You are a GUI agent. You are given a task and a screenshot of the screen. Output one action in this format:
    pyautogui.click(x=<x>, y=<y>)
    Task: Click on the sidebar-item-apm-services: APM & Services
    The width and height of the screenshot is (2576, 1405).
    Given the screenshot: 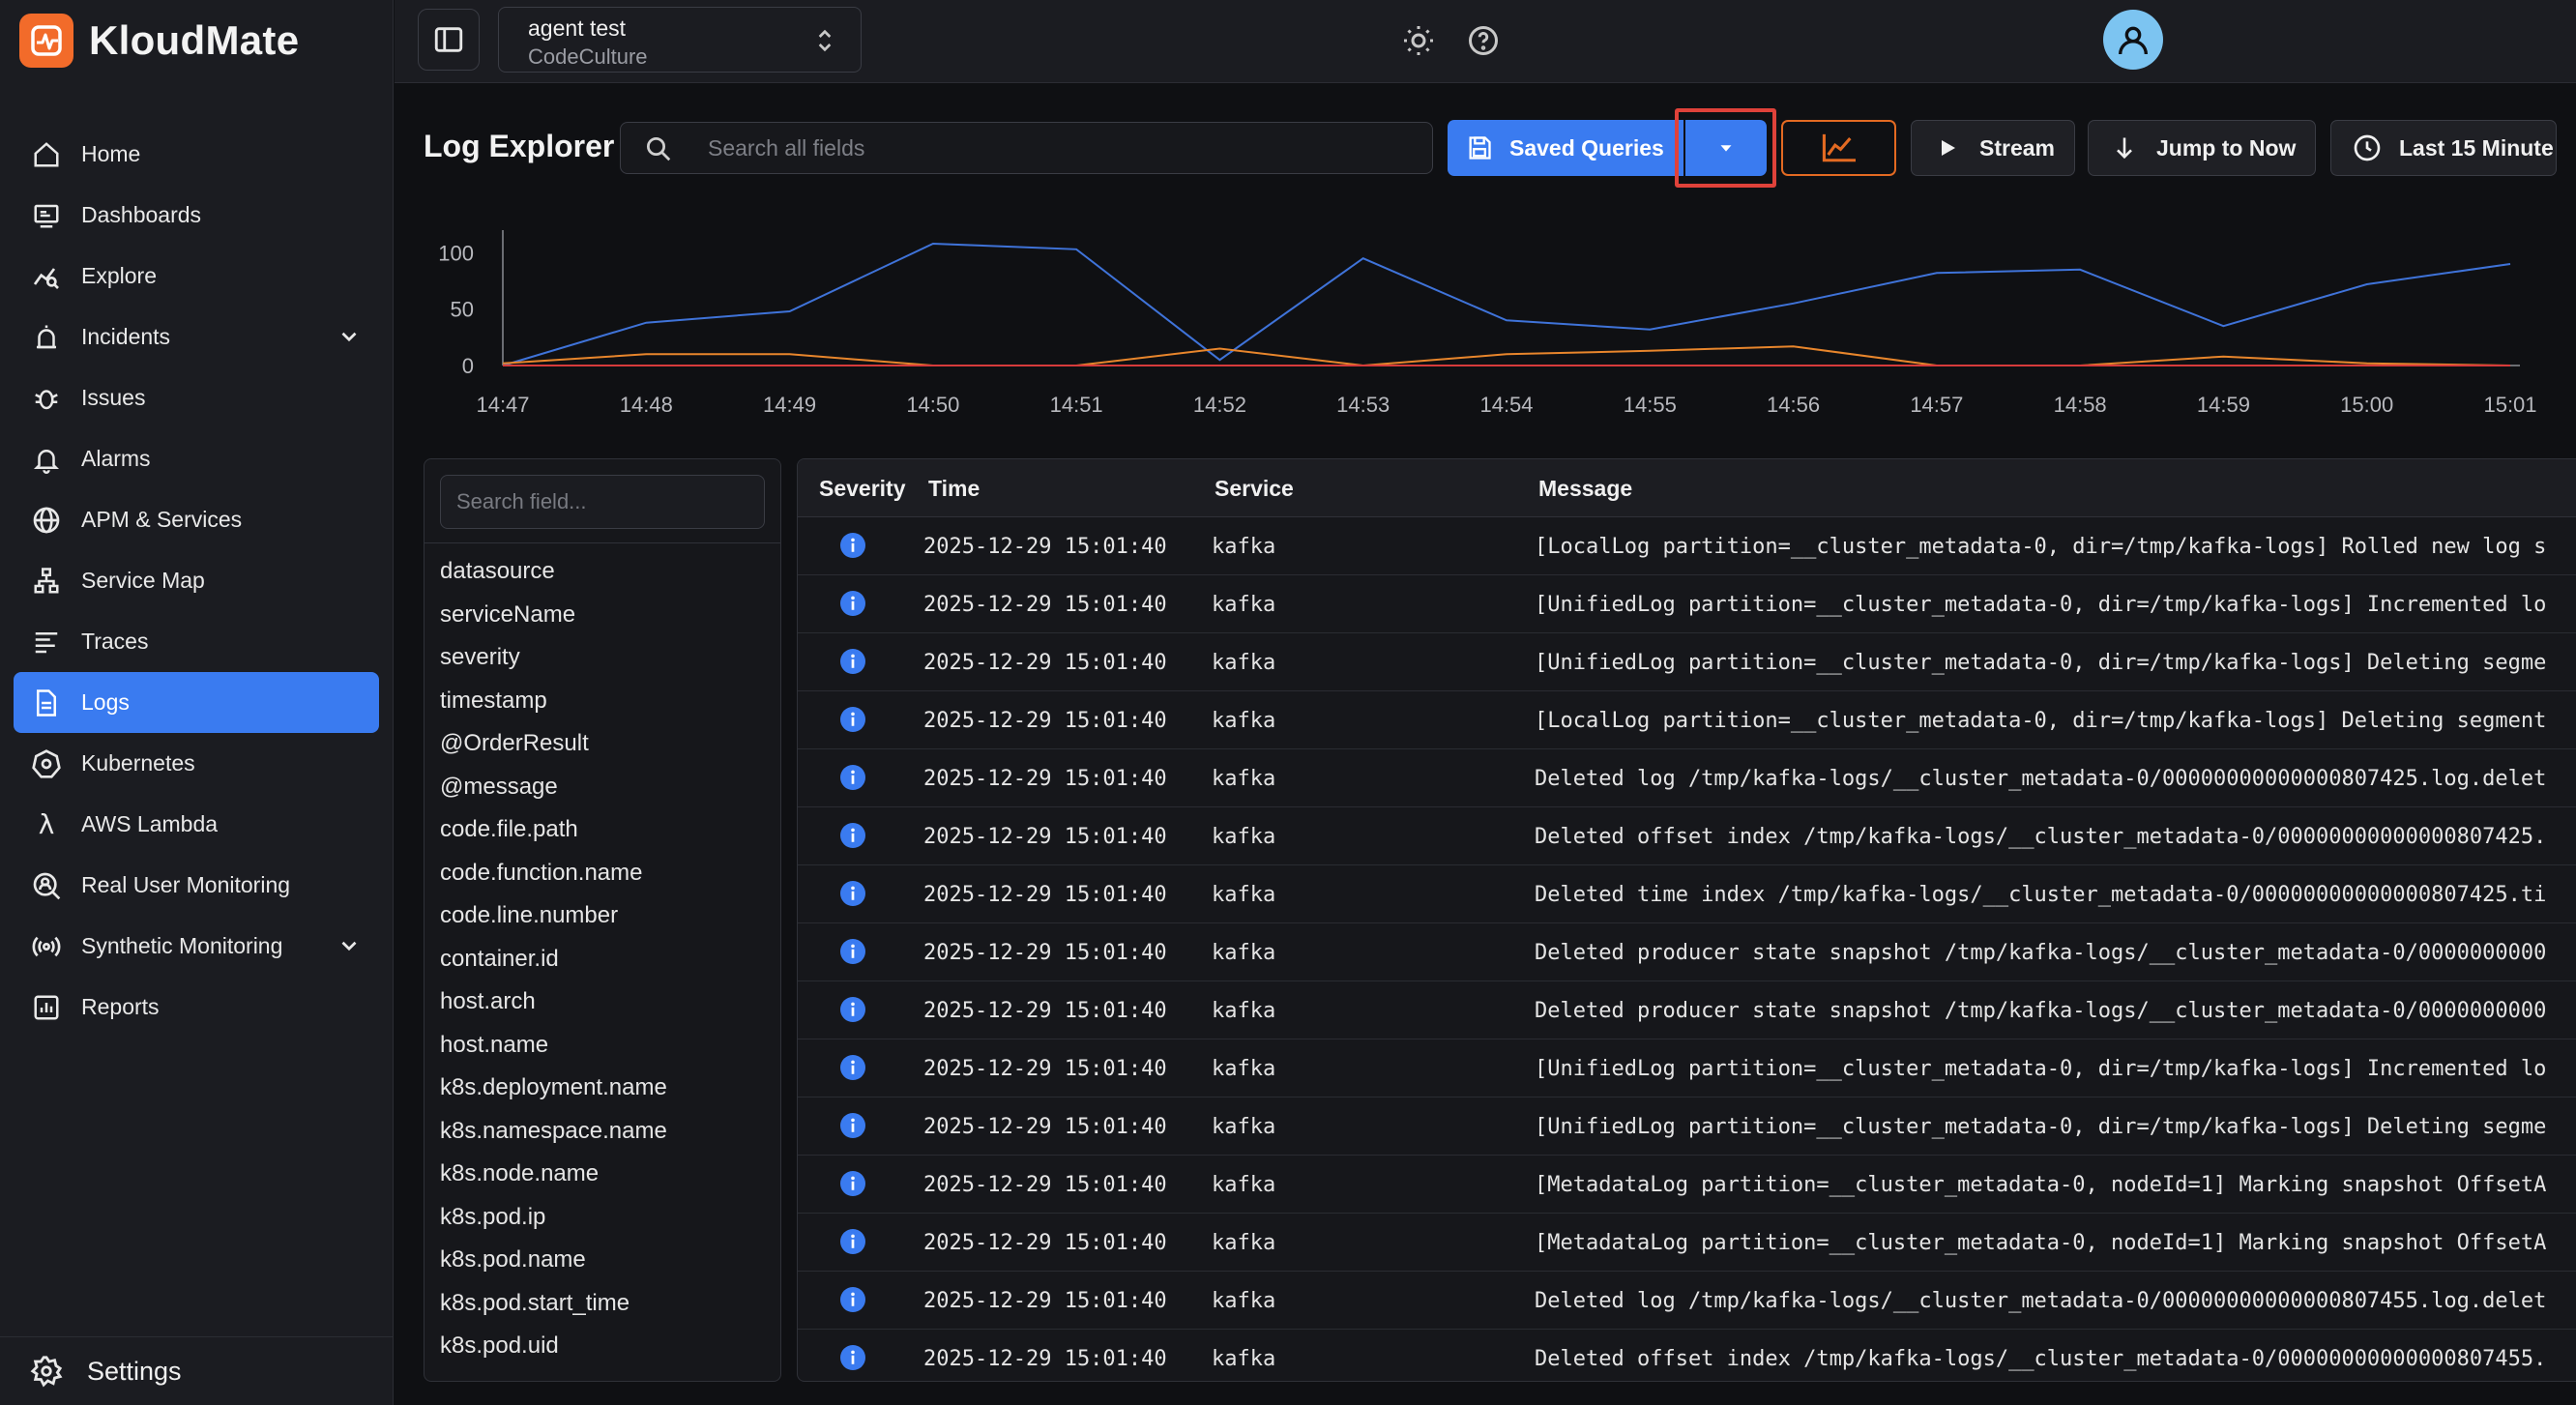 What is the action you would take?
    pyautogui.click(x=196, y=519)
    